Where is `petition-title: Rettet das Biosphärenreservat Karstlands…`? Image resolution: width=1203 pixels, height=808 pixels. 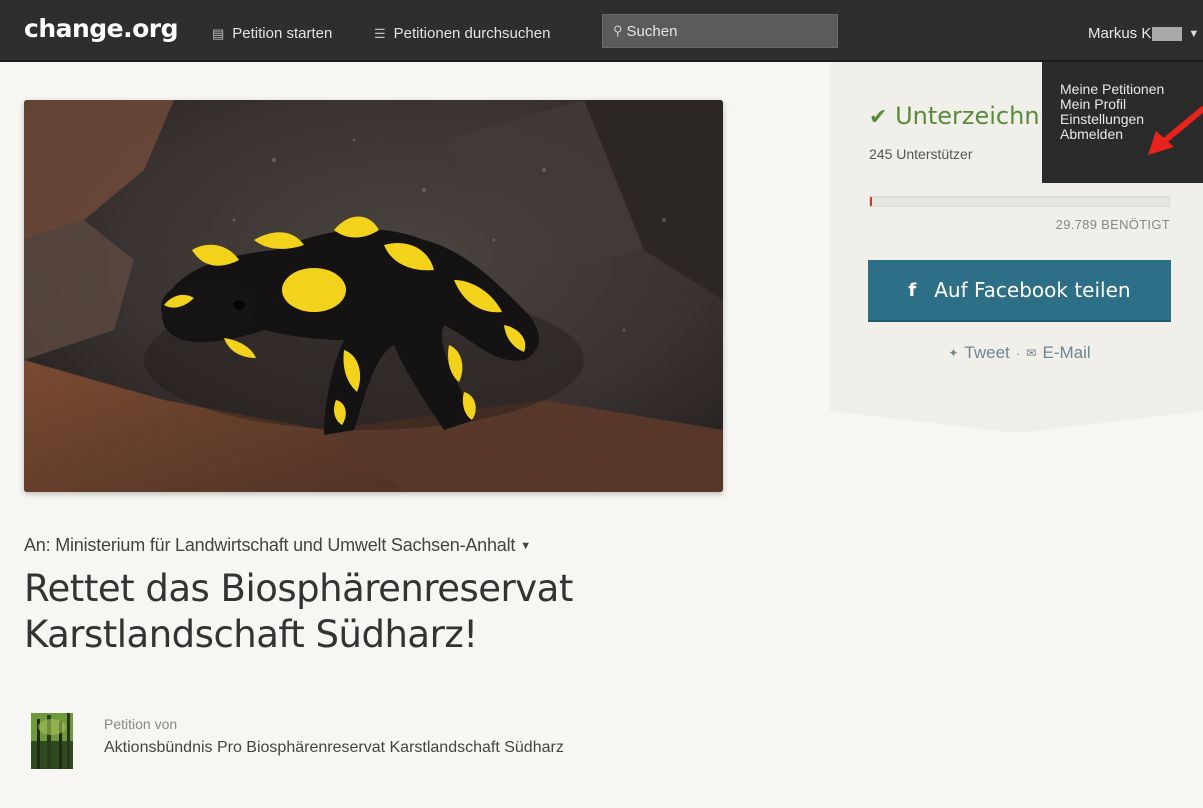 petition-title: Rettet das Biosphärenreservat Karstlands… is located at coordinates (298, 611).